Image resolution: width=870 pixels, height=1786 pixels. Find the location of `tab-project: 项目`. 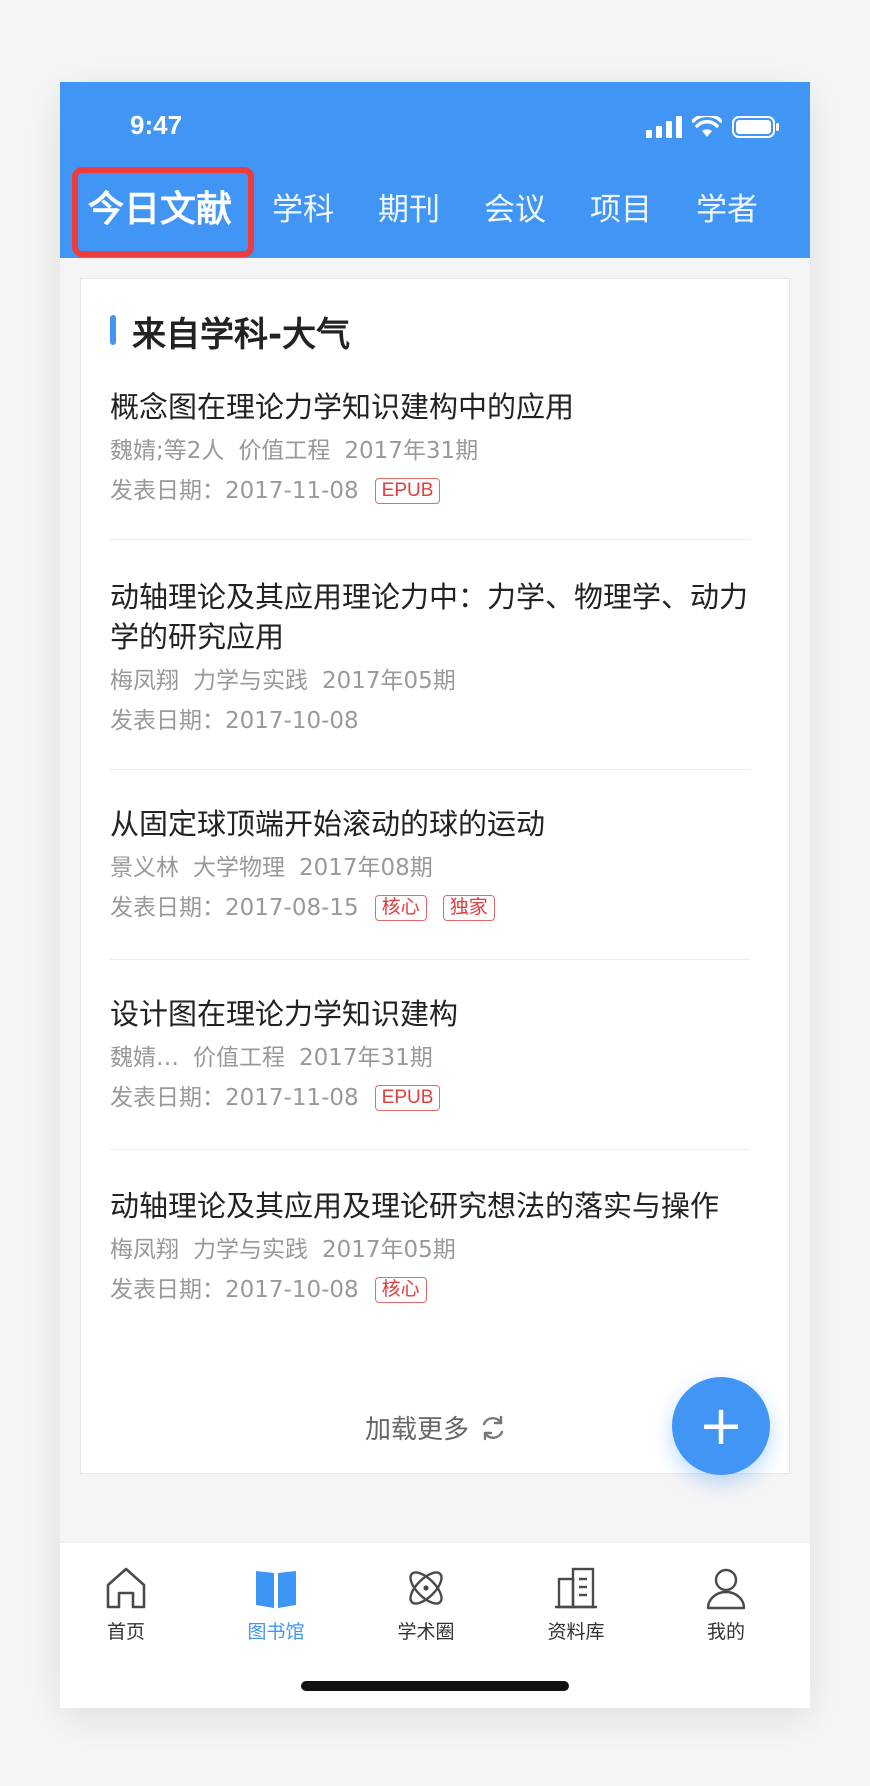

tab-project: 项目 is located at coordinates (621, 210).